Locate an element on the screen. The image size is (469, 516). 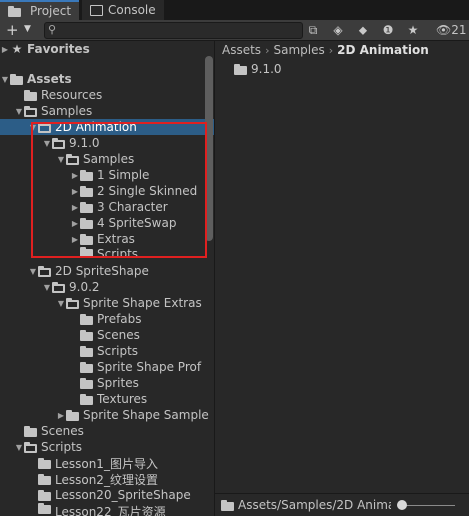
tree-item-sprite-shape-prof: Sprite Shape Prof is located at coordinates (107, 367).